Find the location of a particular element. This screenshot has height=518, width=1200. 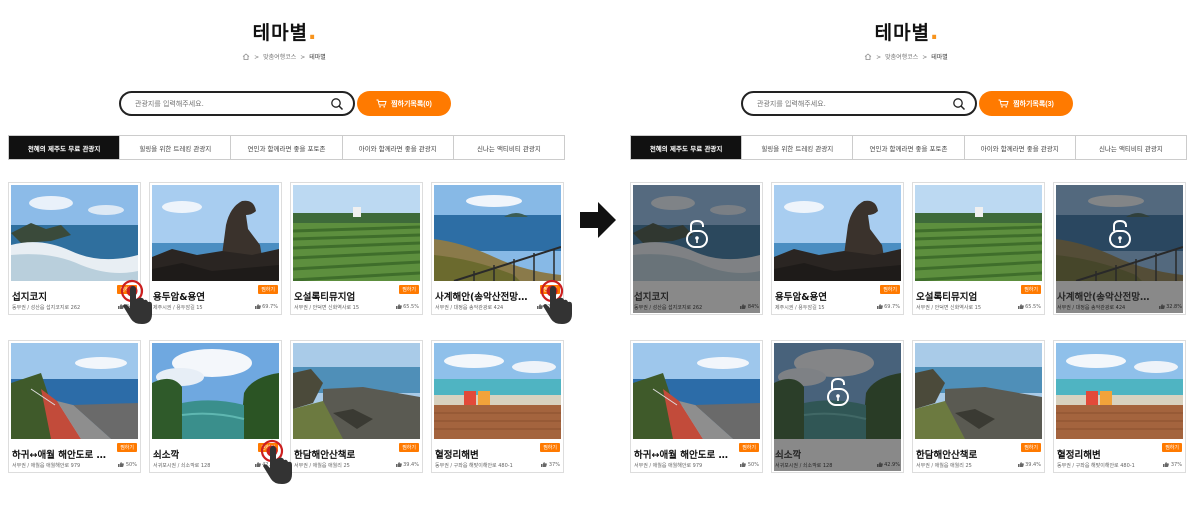

wishlist-button: 찜하기목록(0) is located at coordinates (404, 103).